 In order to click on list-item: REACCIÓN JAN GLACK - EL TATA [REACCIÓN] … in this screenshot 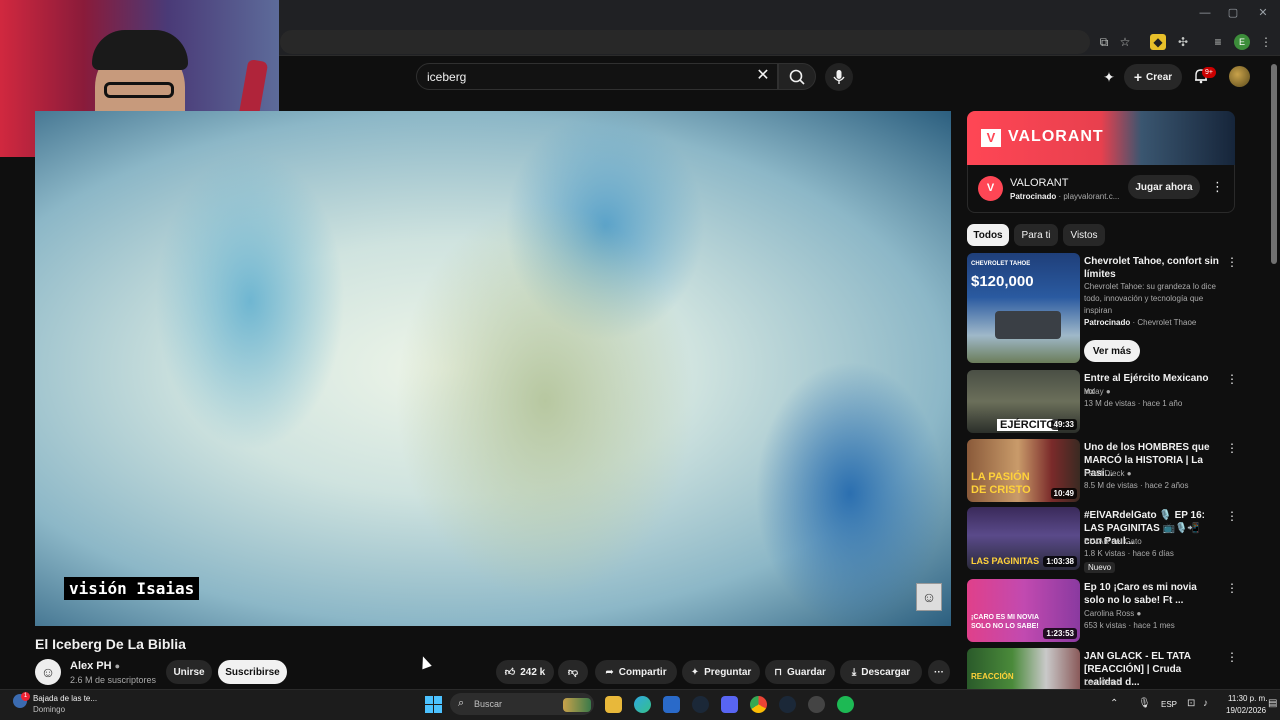, I will do `click(1102, 668)`.